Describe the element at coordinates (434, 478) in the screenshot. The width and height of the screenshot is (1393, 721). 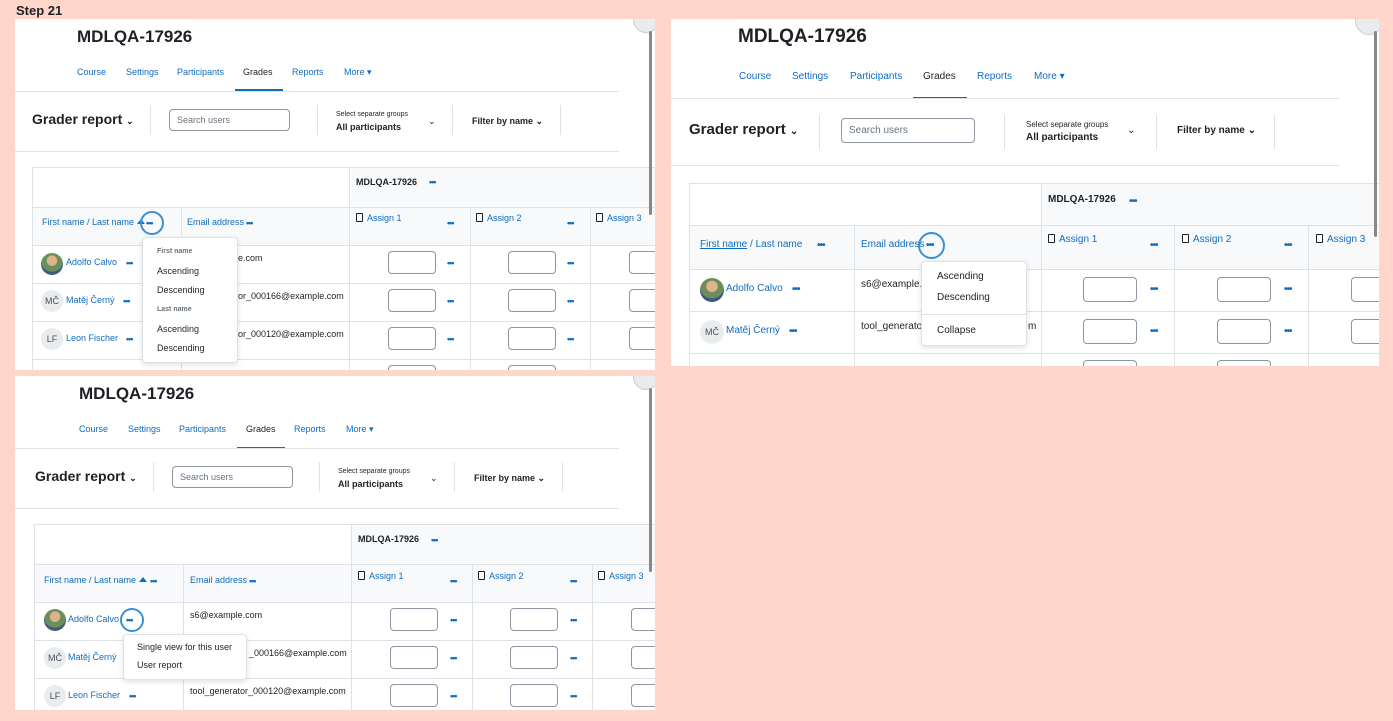
I see `chevron-down-icon: ⌄` at that location.